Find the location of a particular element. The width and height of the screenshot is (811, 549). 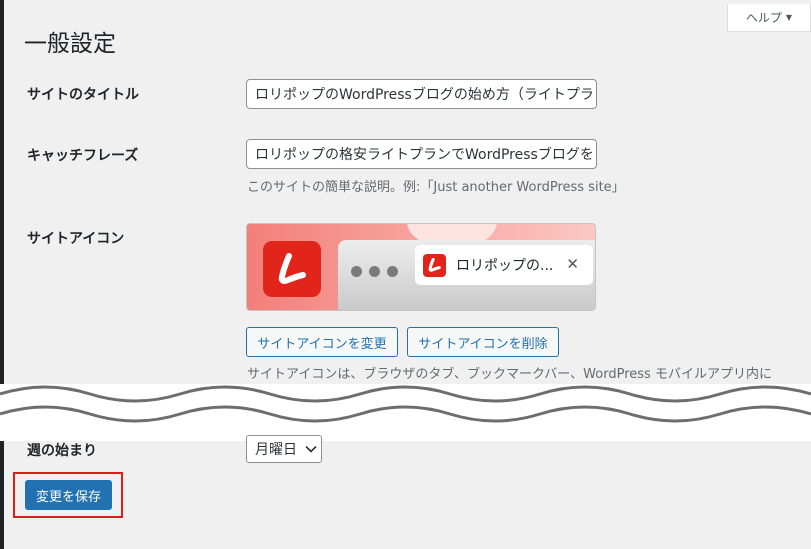

lolipop-logo-icon is located at coordinates (292, 269).